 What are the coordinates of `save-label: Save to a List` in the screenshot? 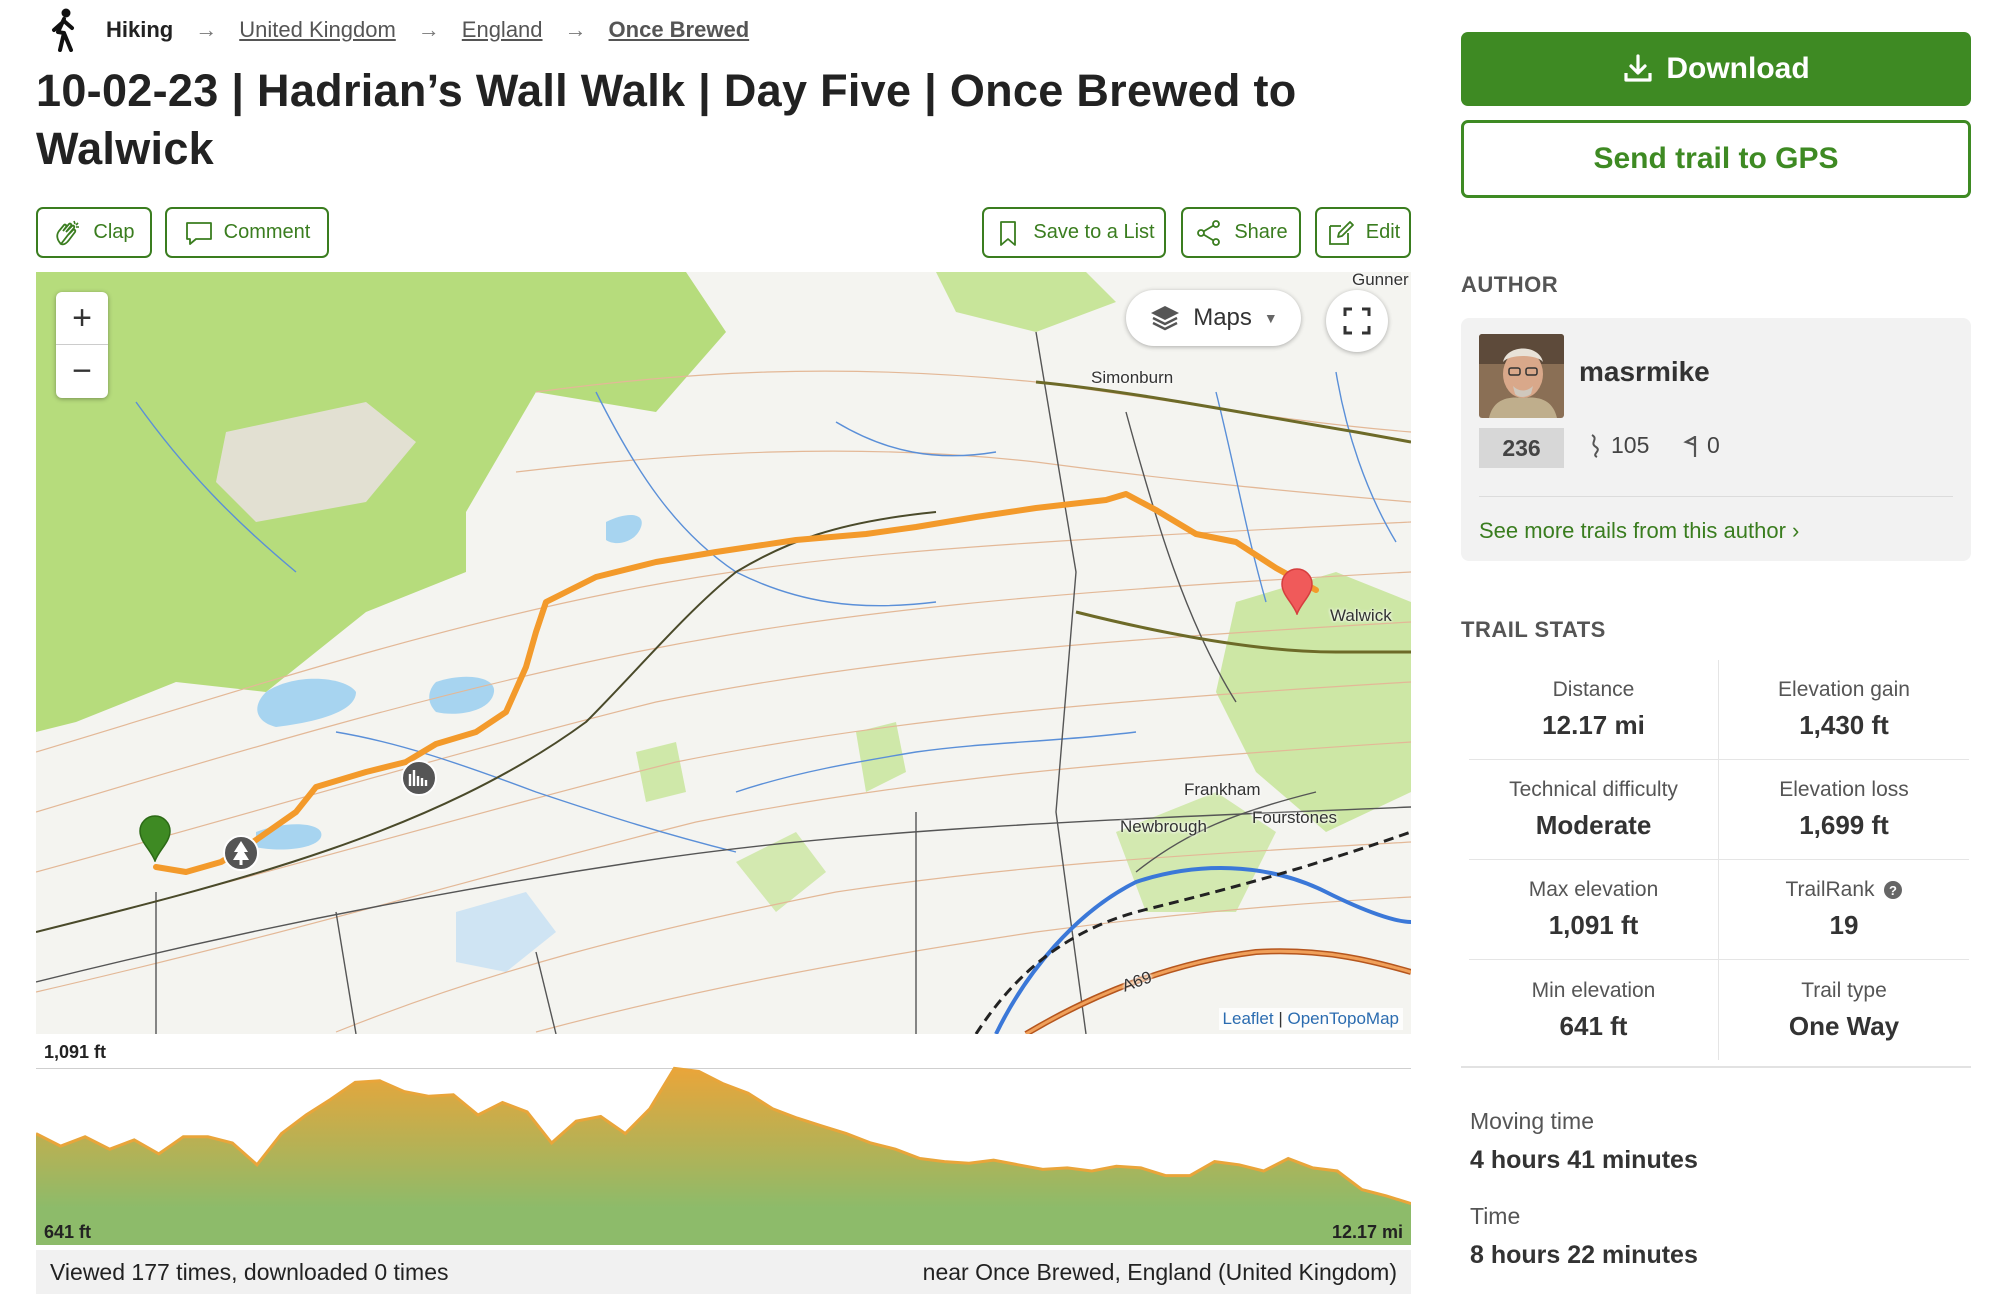 It's located at (1094, 232).